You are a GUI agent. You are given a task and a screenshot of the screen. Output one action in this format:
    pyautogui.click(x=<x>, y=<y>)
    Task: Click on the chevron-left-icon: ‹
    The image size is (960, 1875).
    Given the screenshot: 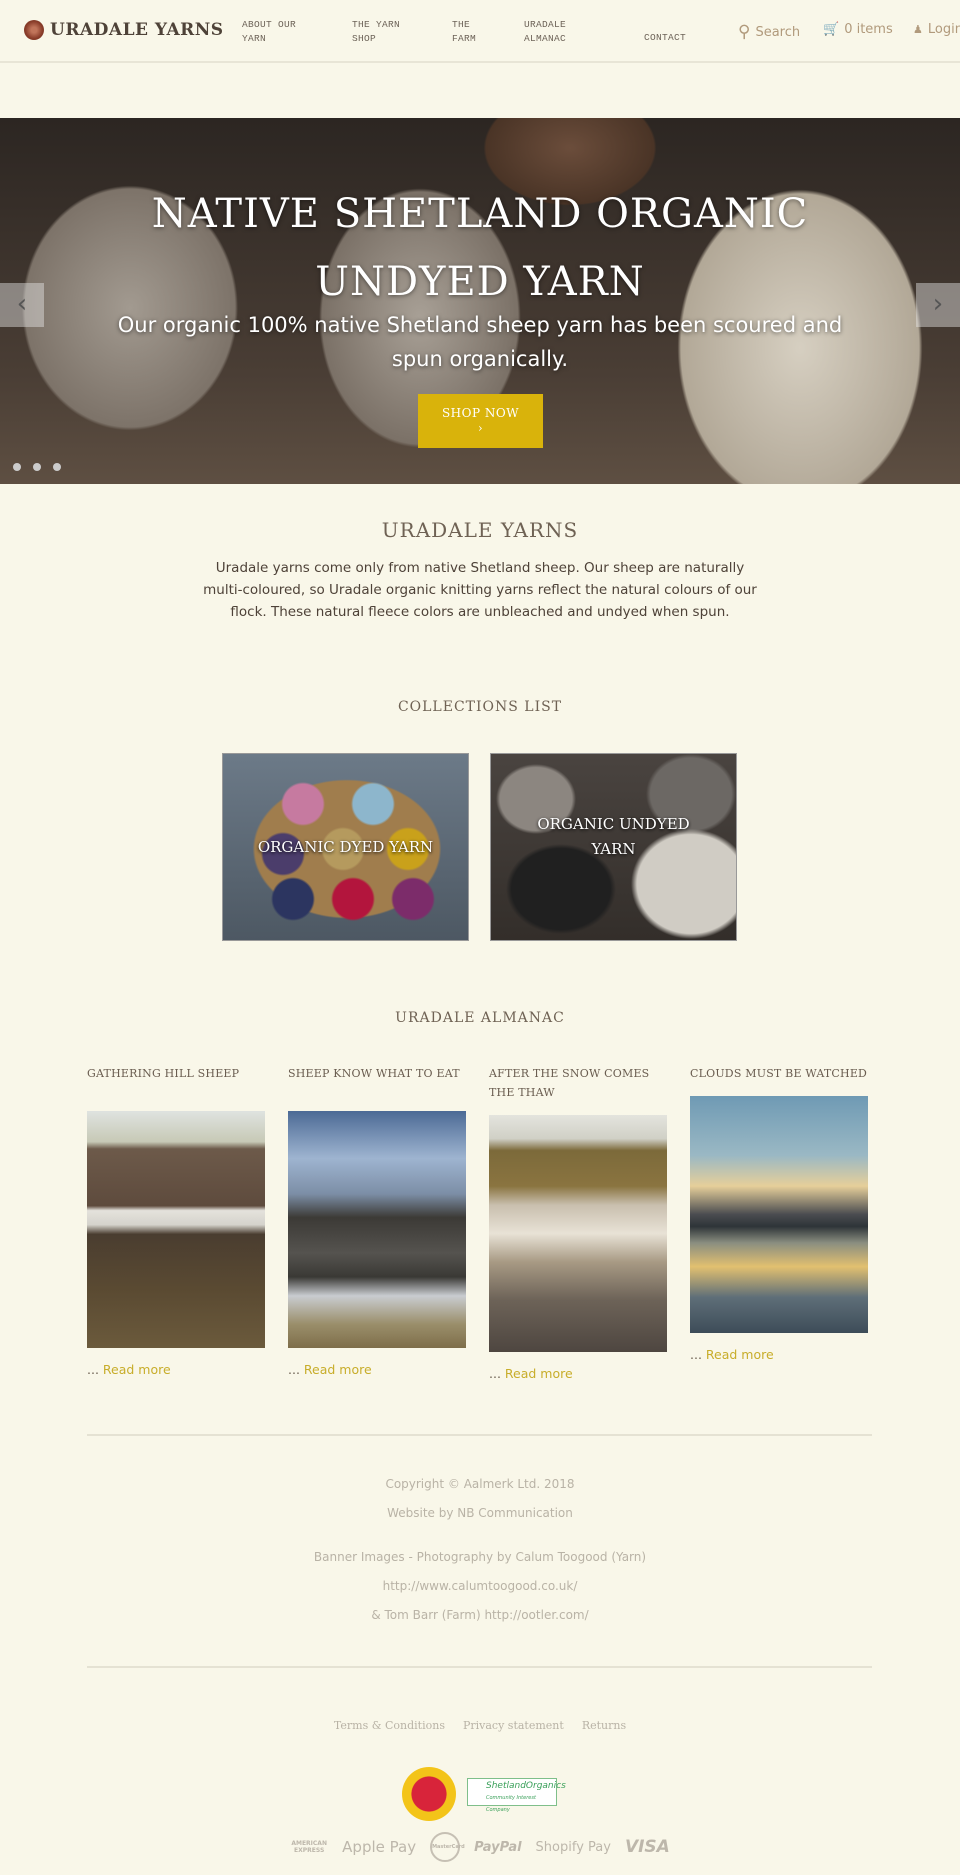 What is the action you would take?
    pyautogui.click(x=22, y=304)
    